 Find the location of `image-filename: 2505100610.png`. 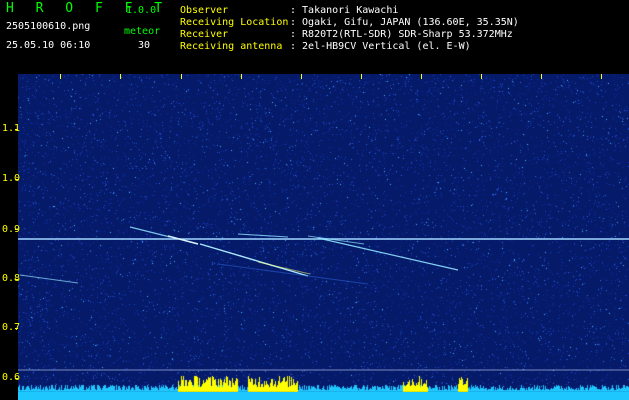

image-filename: 2505100610.png is located at coordinates (48, 26).